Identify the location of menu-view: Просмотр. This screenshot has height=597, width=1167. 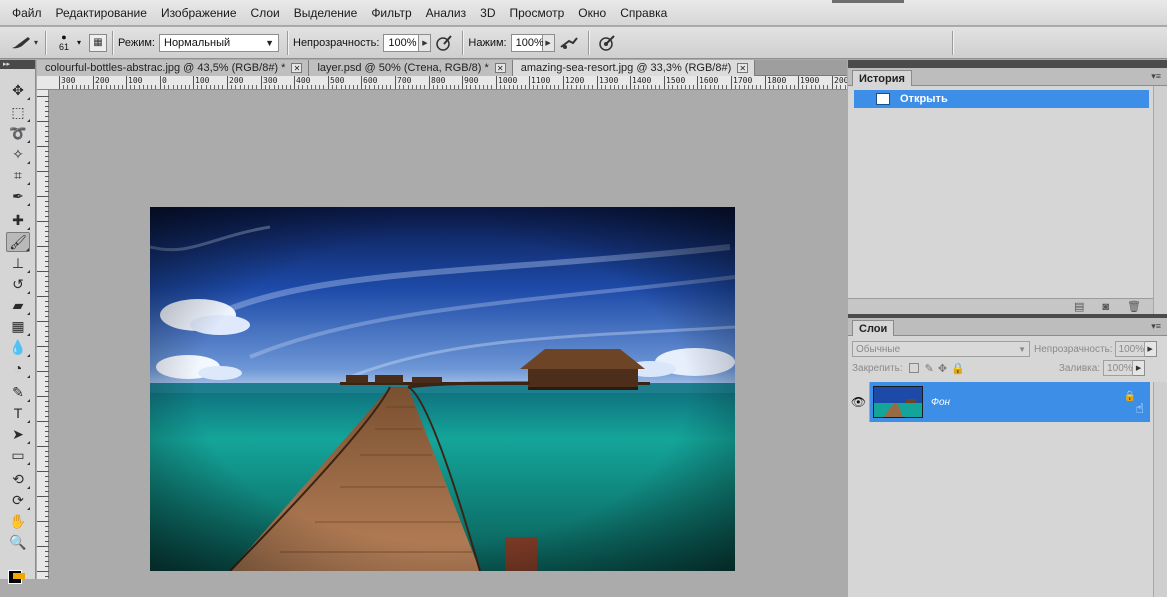
(537, 13).